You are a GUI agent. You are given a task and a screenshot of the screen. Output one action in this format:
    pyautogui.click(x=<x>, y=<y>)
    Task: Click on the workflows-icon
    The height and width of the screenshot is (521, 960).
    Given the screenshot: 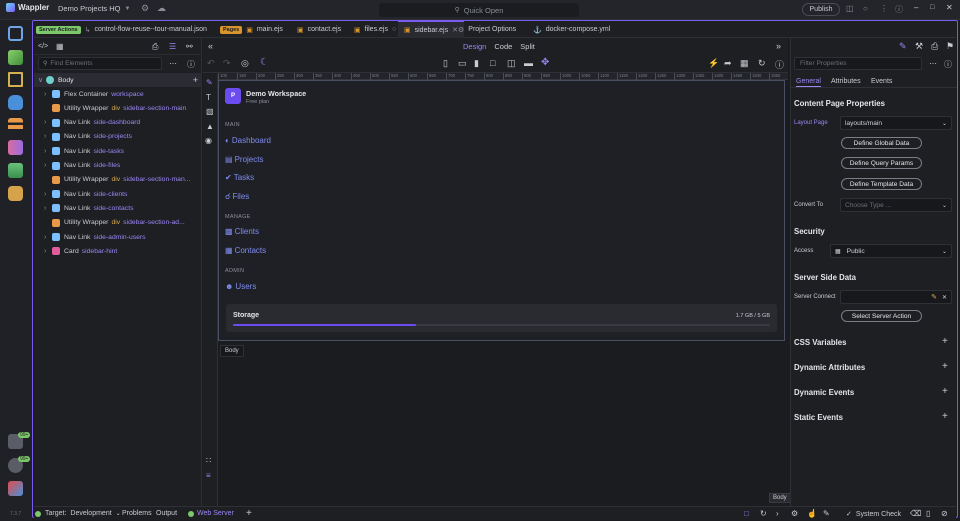 What is the action you would take?
    pyautogui.click(x=15, y=57)
    